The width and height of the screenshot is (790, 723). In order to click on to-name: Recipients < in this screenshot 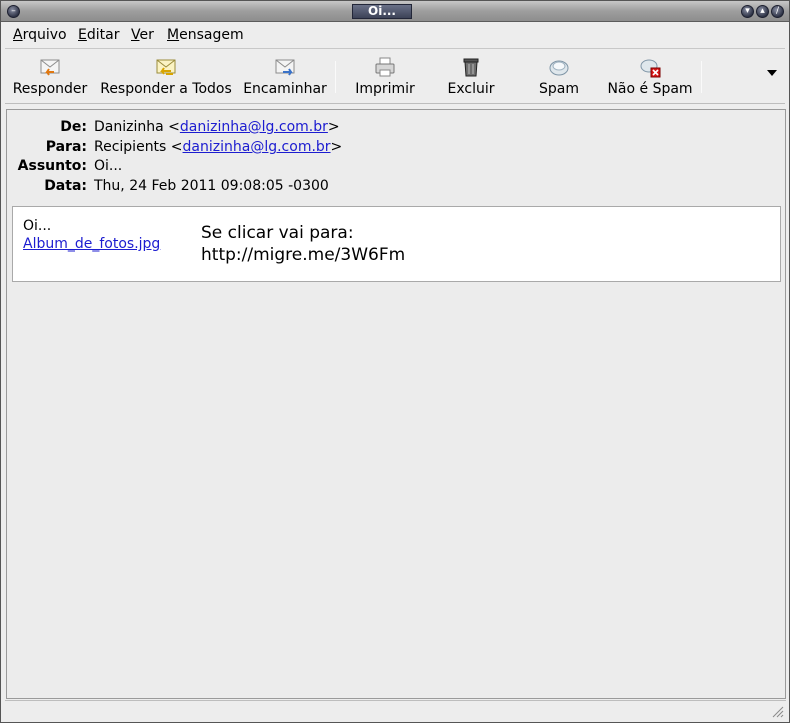, I will do `click(138, 147)`.